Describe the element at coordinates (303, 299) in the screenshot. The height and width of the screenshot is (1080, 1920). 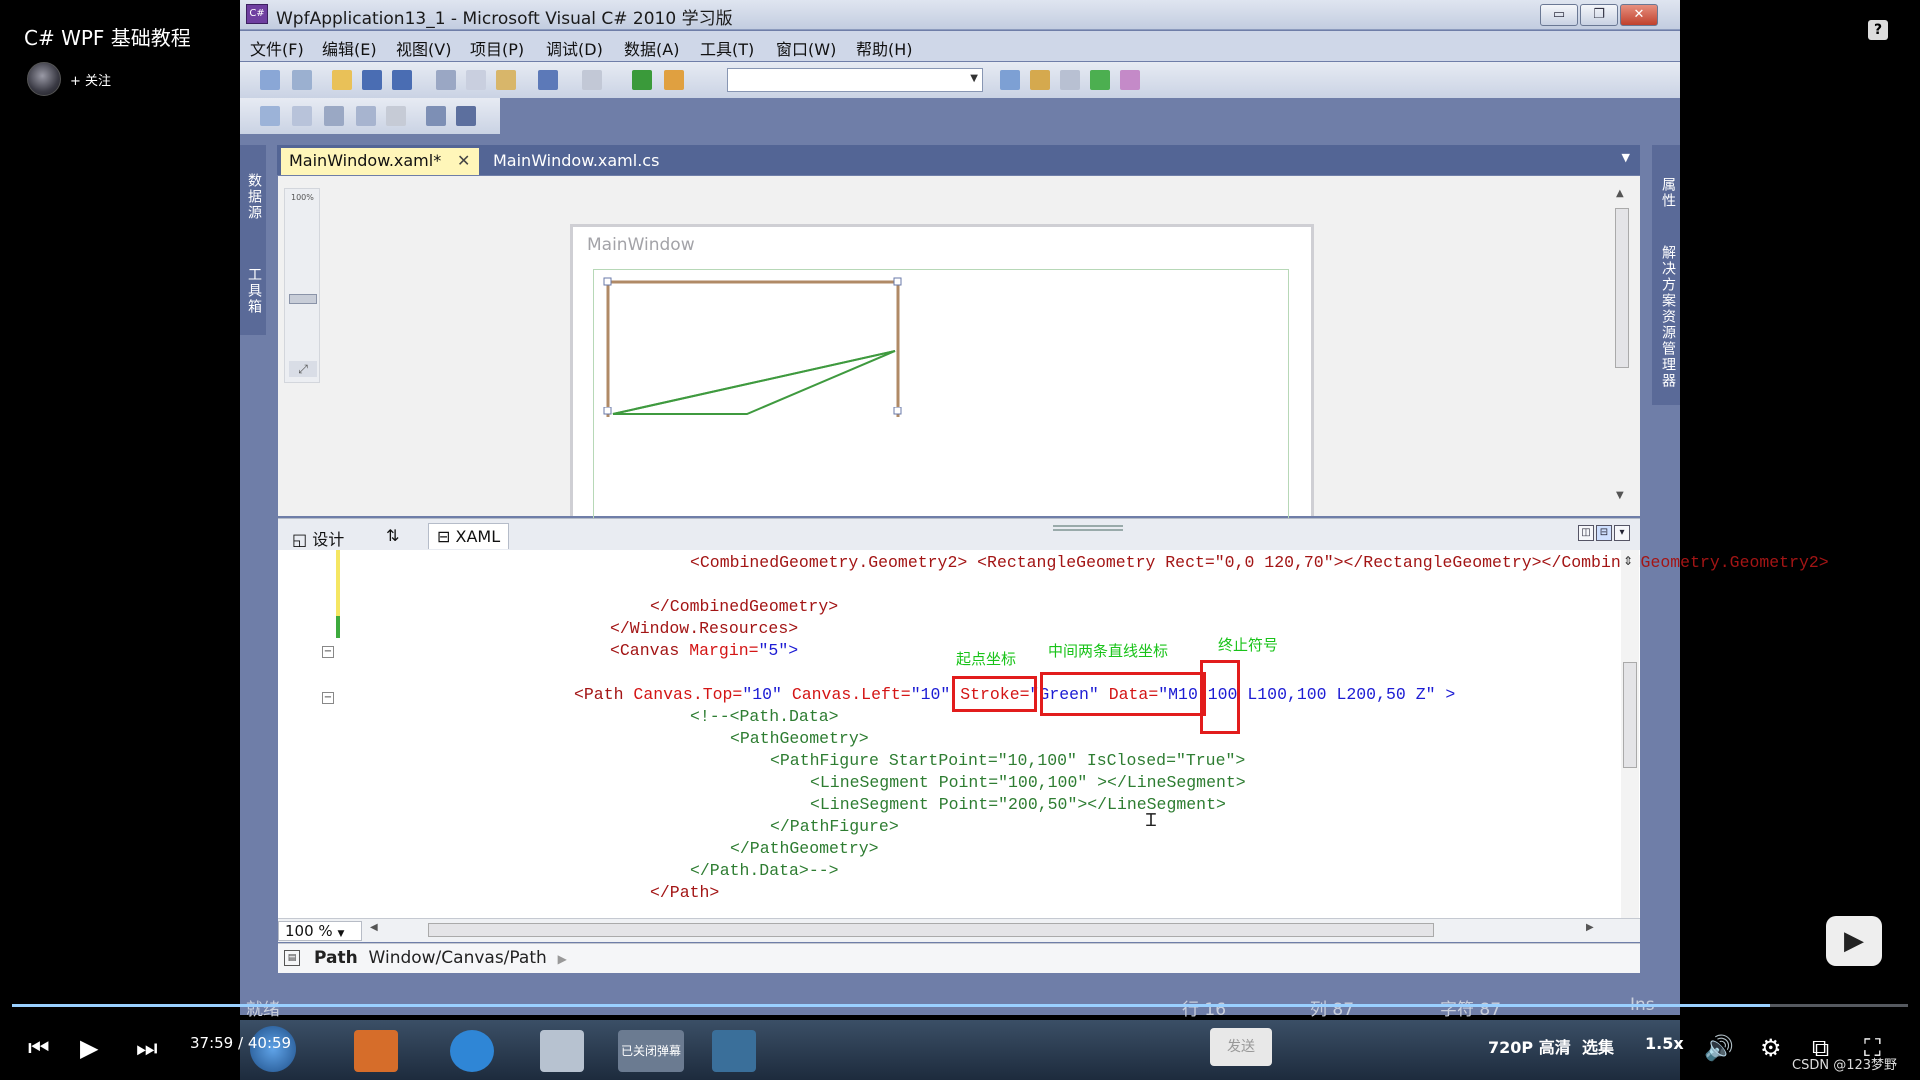
I see `zoom-thumb` at that location.